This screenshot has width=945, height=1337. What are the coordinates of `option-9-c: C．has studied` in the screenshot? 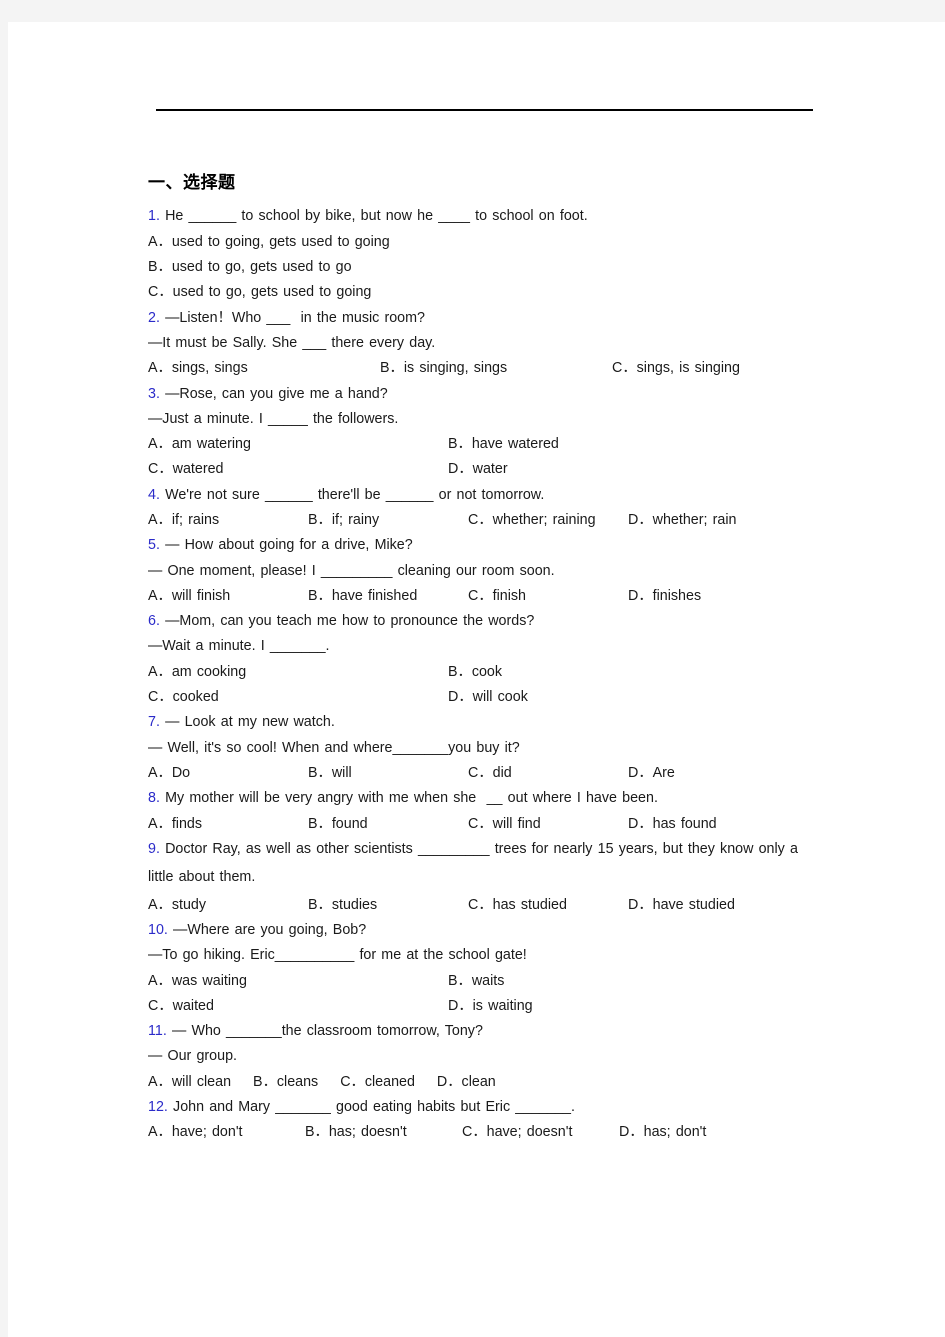 It's located at (548, 904).